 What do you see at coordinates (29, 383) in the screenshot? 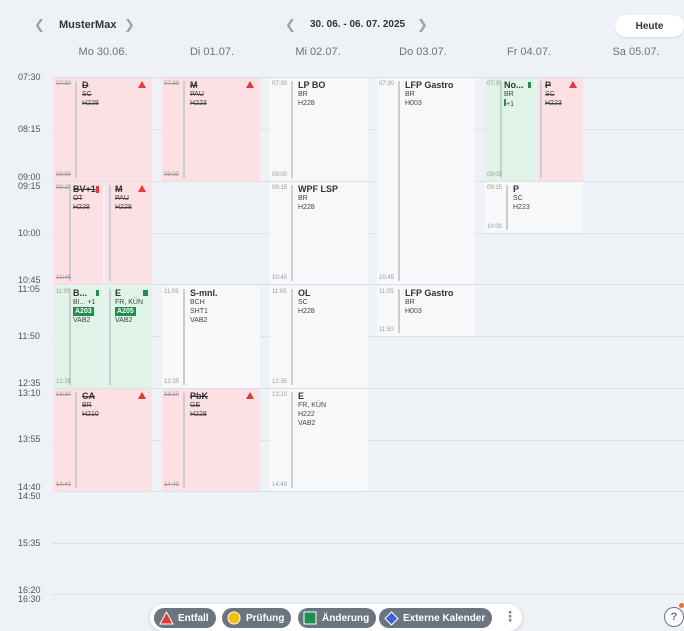
I see `time-label: 12:35` at bounding box center [29, 383].